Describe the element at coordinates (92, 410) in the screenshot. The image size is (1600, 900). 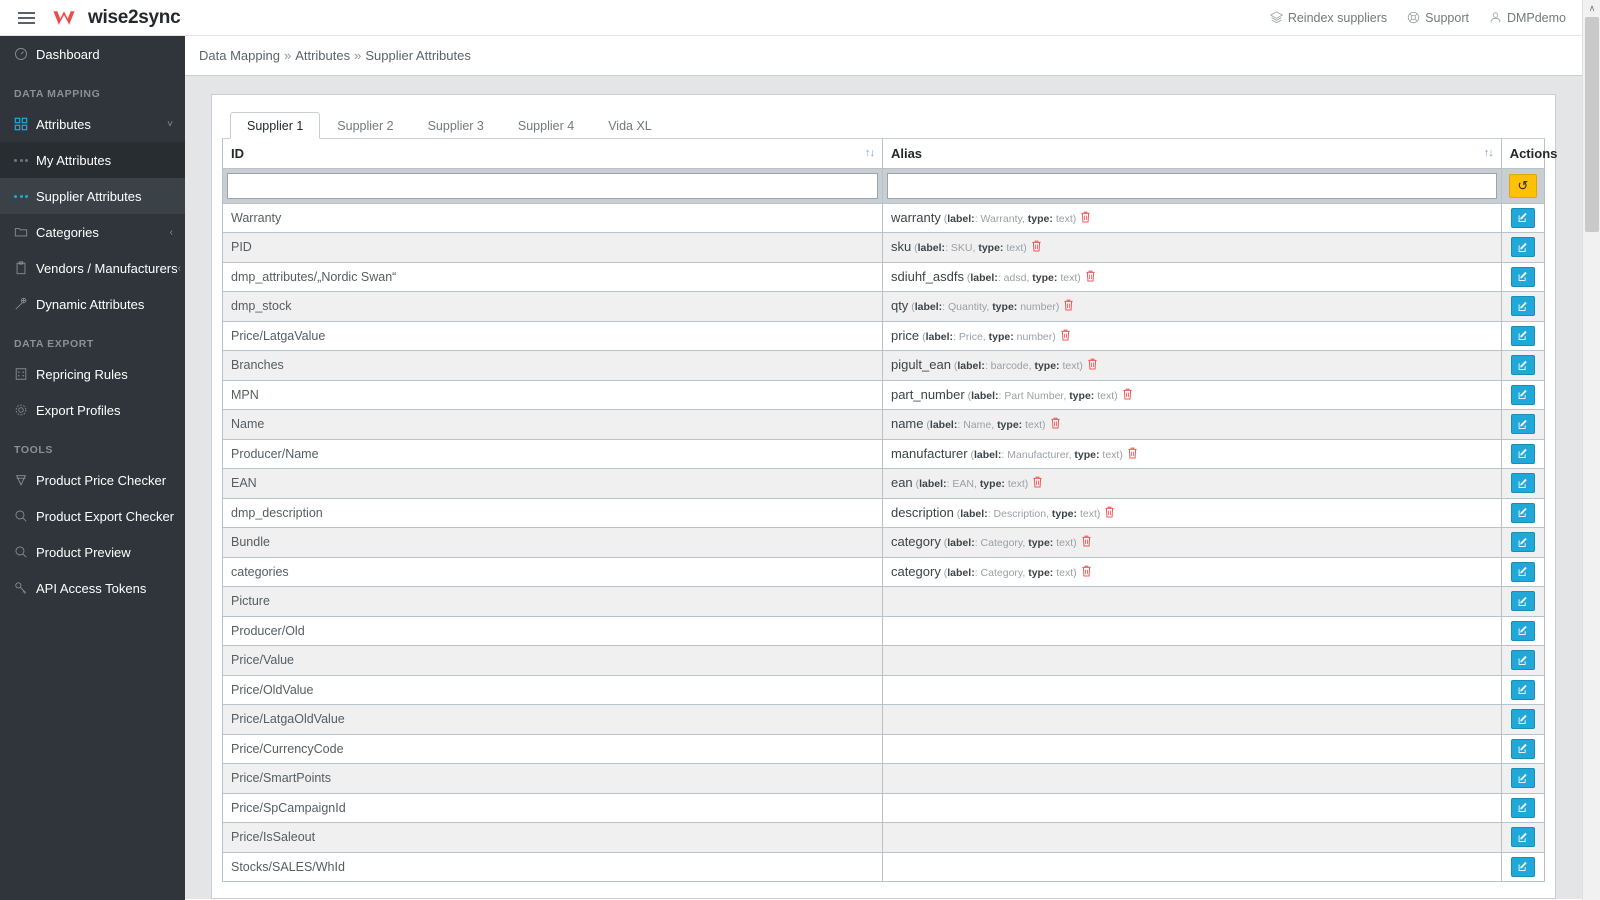
I see `sidebar-item-export-profiles: Export Profiles` at that location.